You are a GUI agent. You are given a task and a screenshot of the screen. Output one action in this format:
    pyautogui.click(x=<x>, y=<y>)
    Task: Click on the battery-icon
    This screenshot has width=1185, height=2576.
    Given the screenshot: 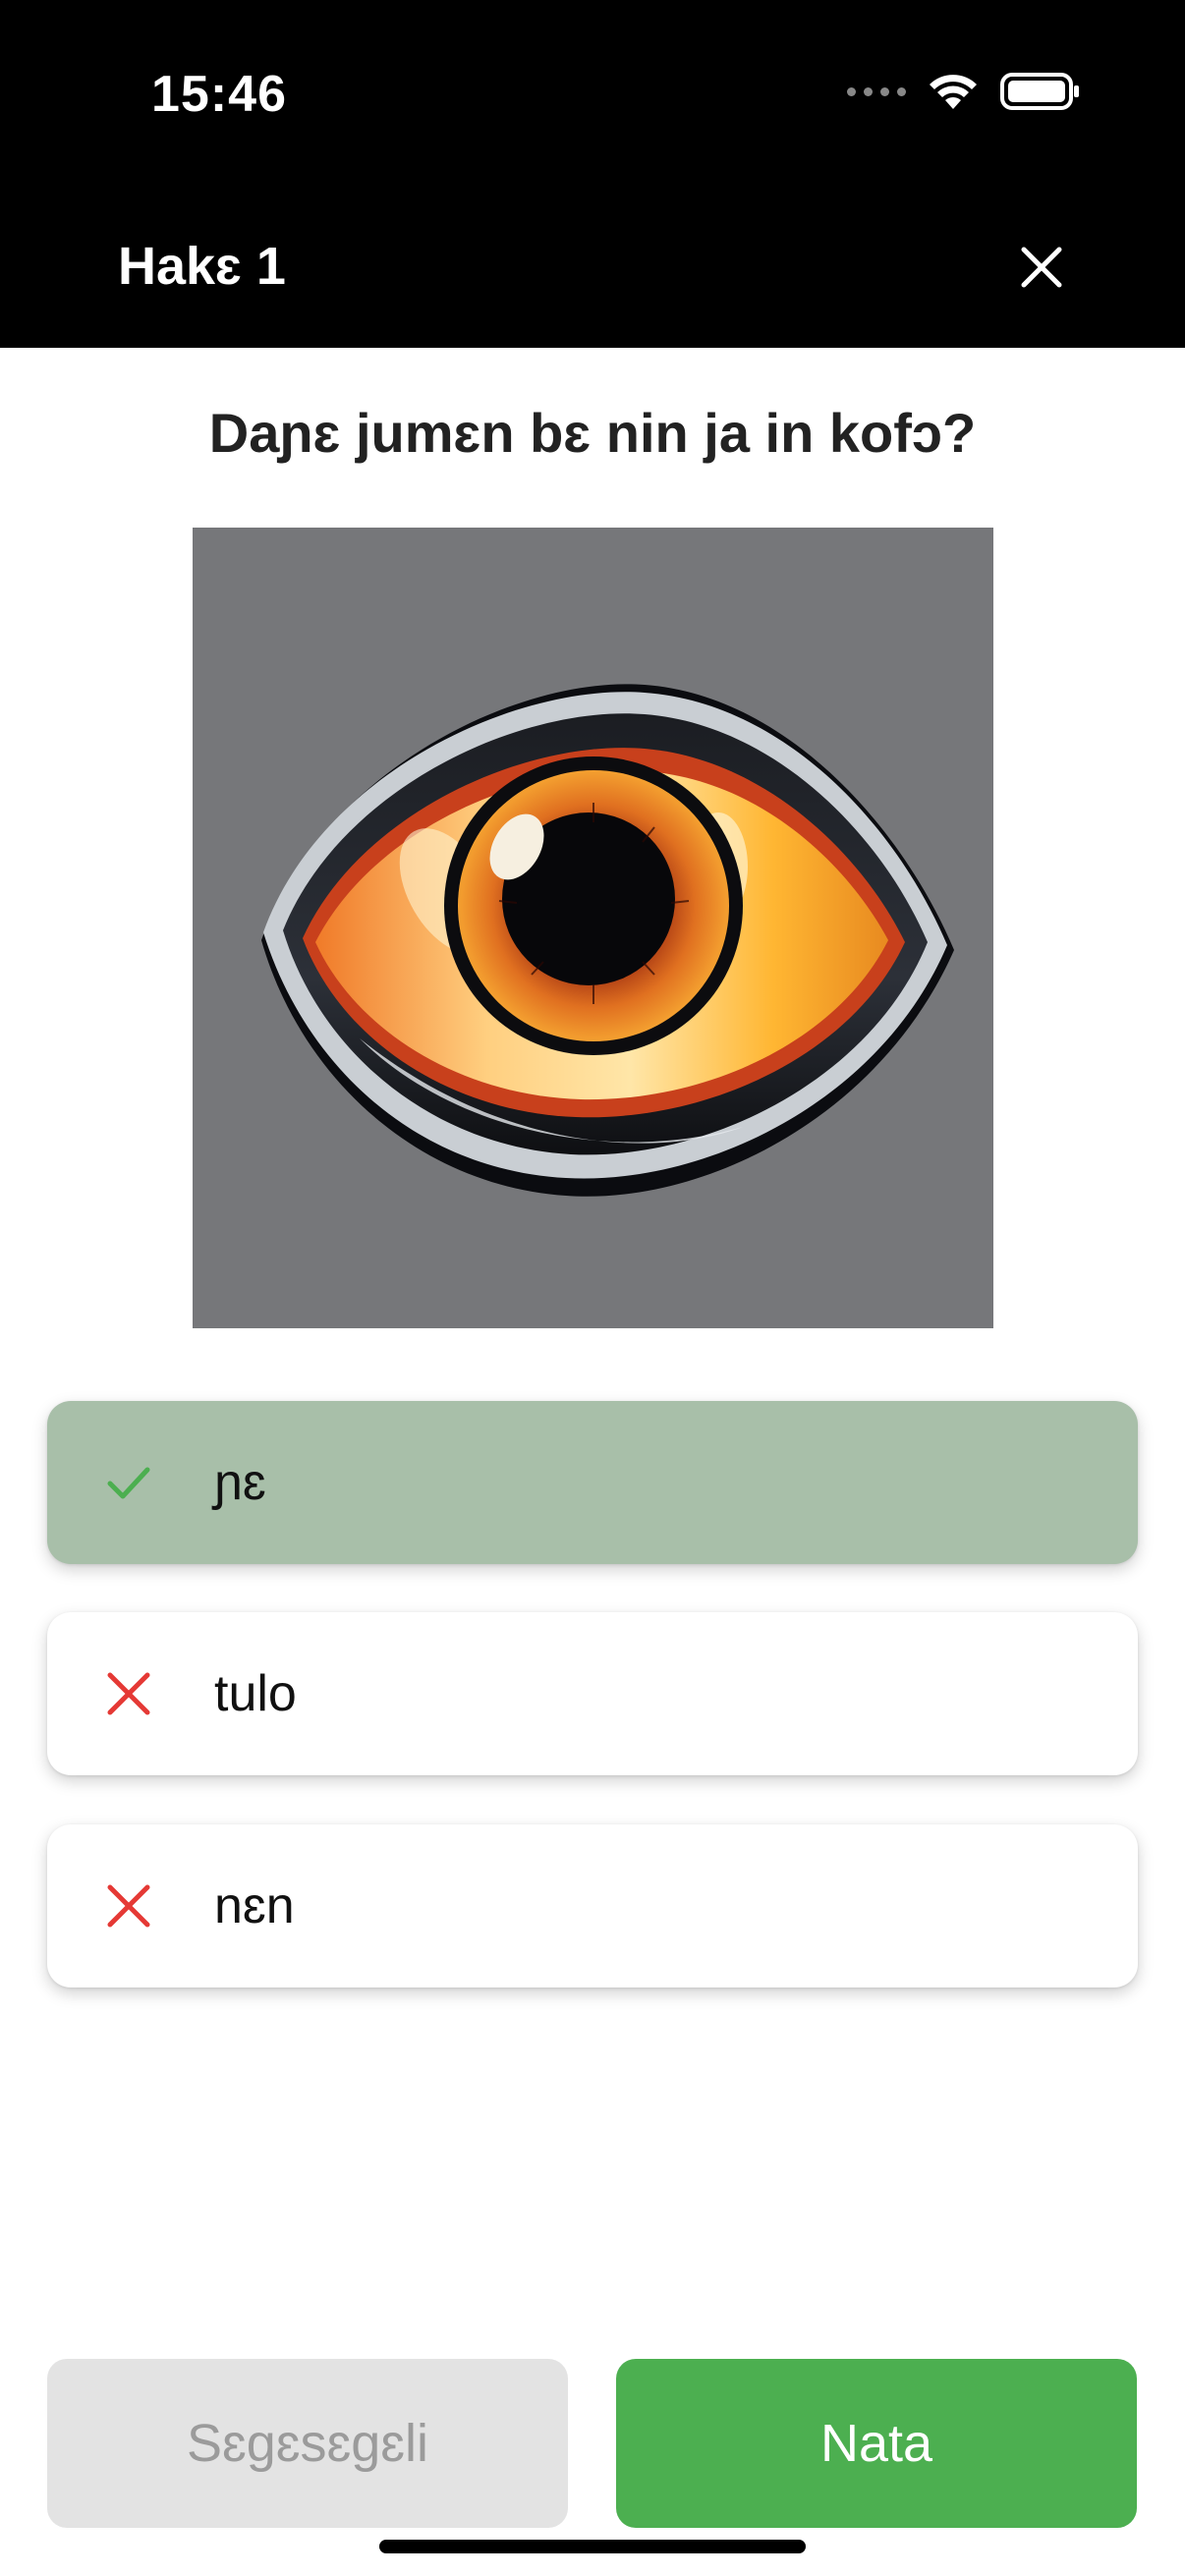 What is the action you would take?
    pyautogui.click(x=1040, y=91)
    